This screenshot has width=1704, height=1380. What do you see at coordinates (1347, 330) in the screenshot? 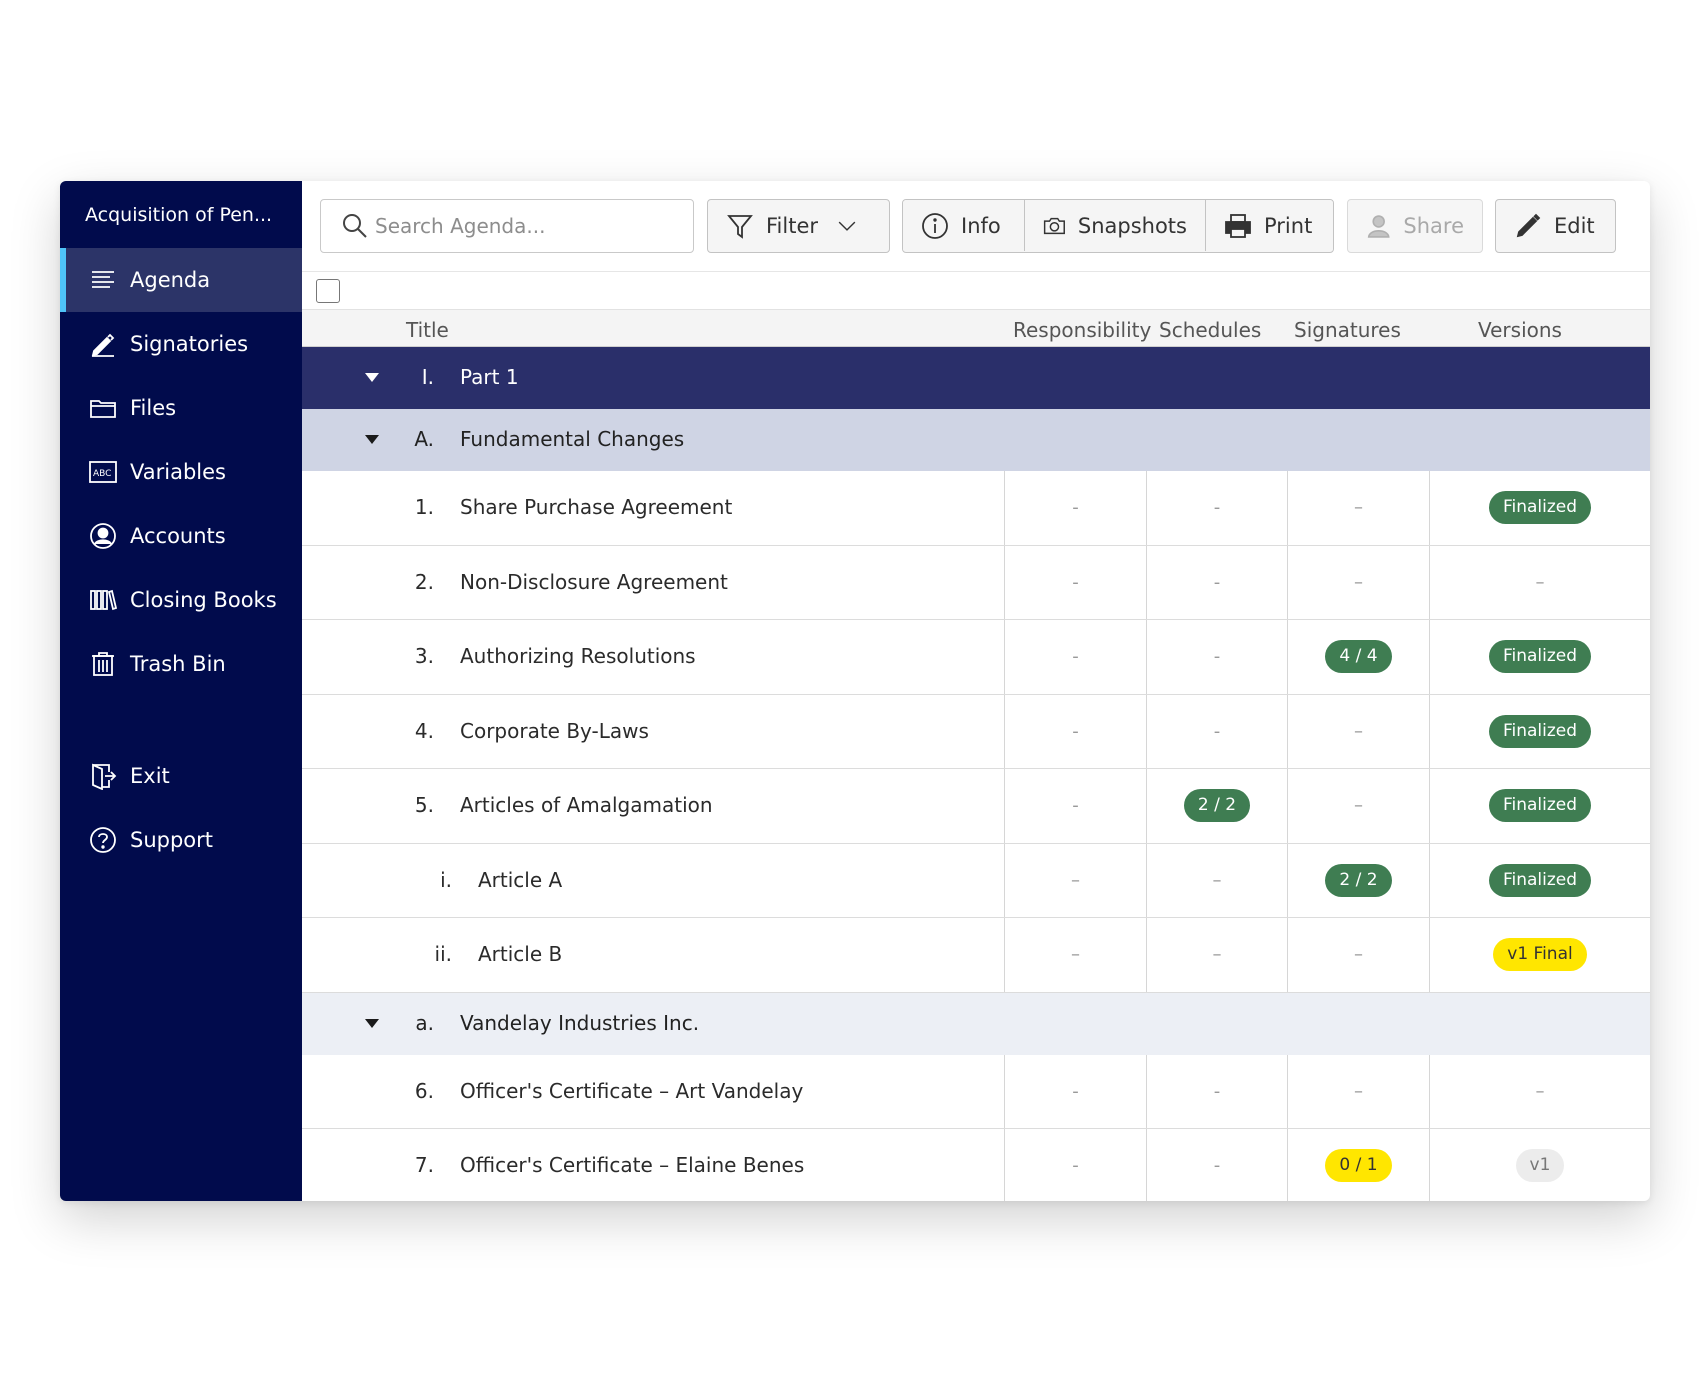
I see `column-header-signatures: Signatures` at bounding box center [1347, 330].